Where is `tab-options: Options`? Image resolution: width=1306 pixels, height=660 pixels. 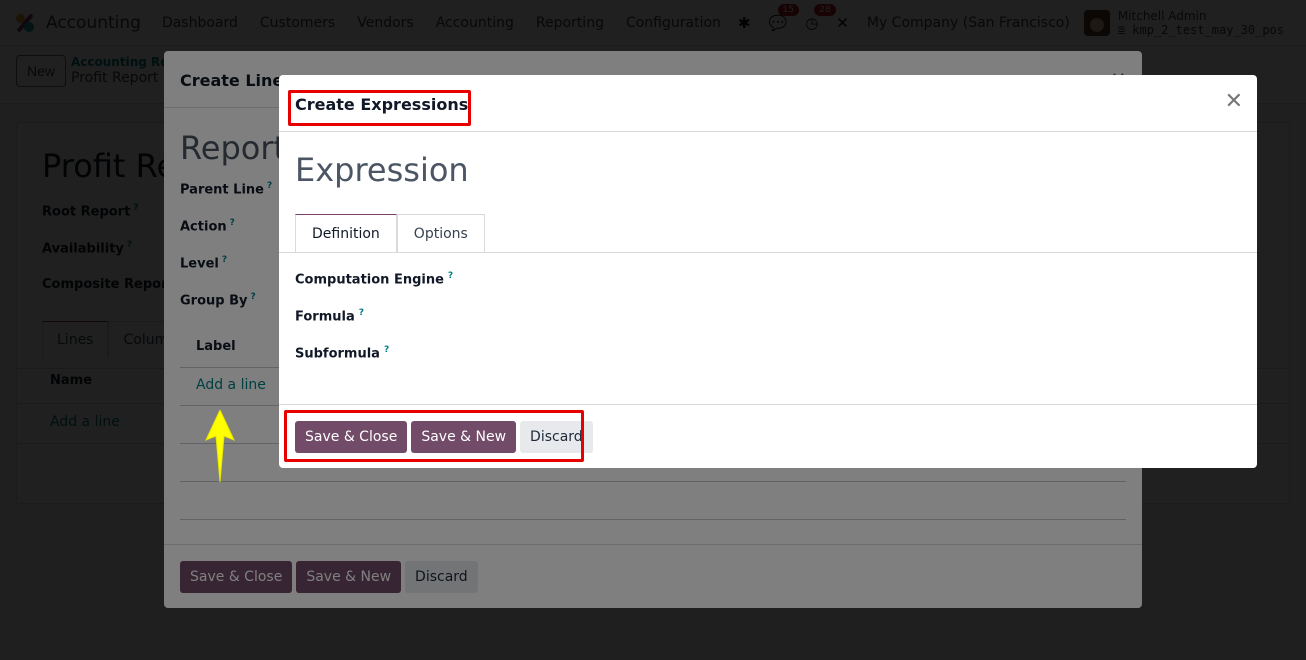
tab-options: Options is located at coordinates (440, 233).